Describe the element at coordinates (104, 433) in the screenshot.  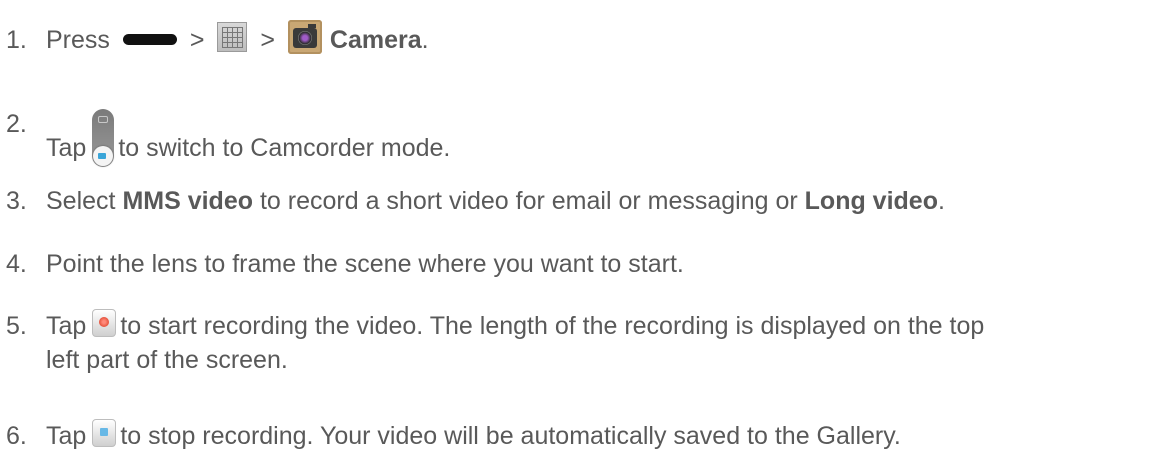
I see `stop-button-icon` at that location.